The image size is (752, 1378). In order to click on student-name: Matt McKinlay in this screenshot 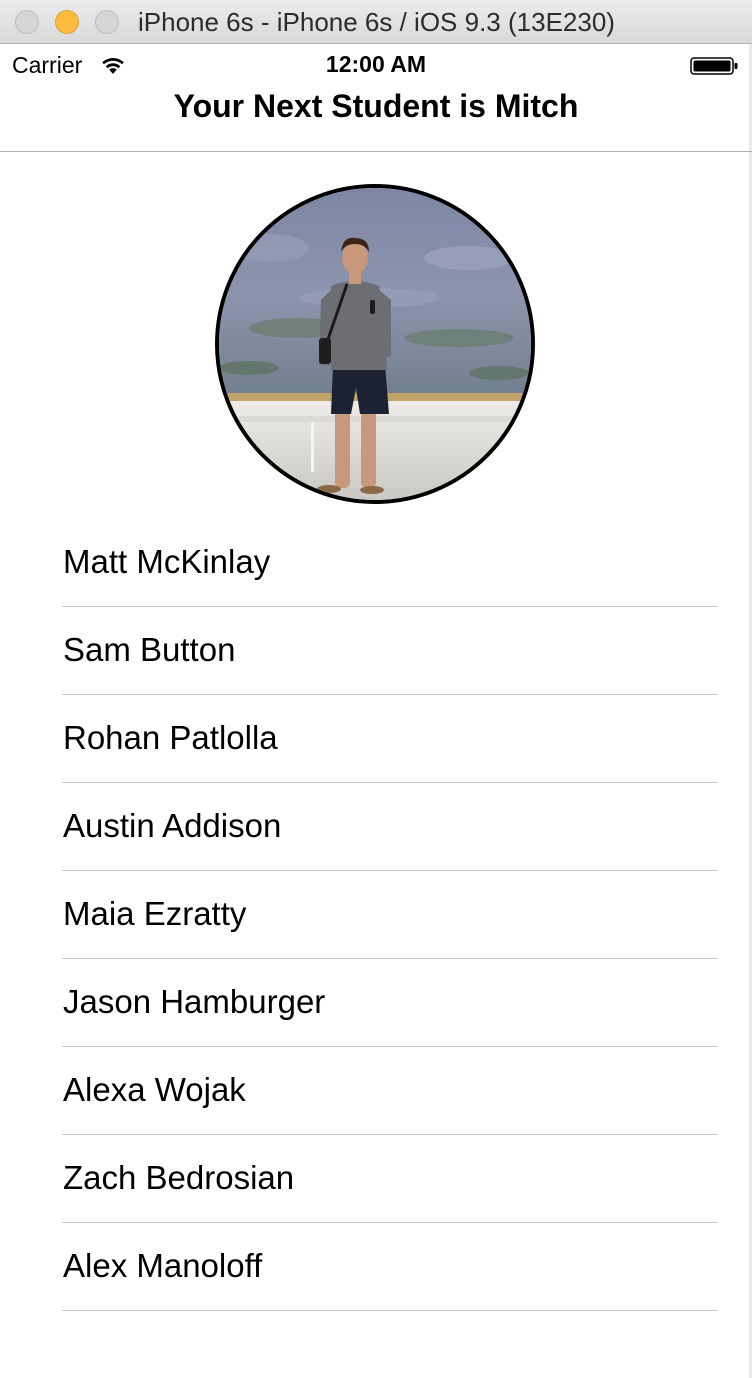, I will do `click(167, 561)`.